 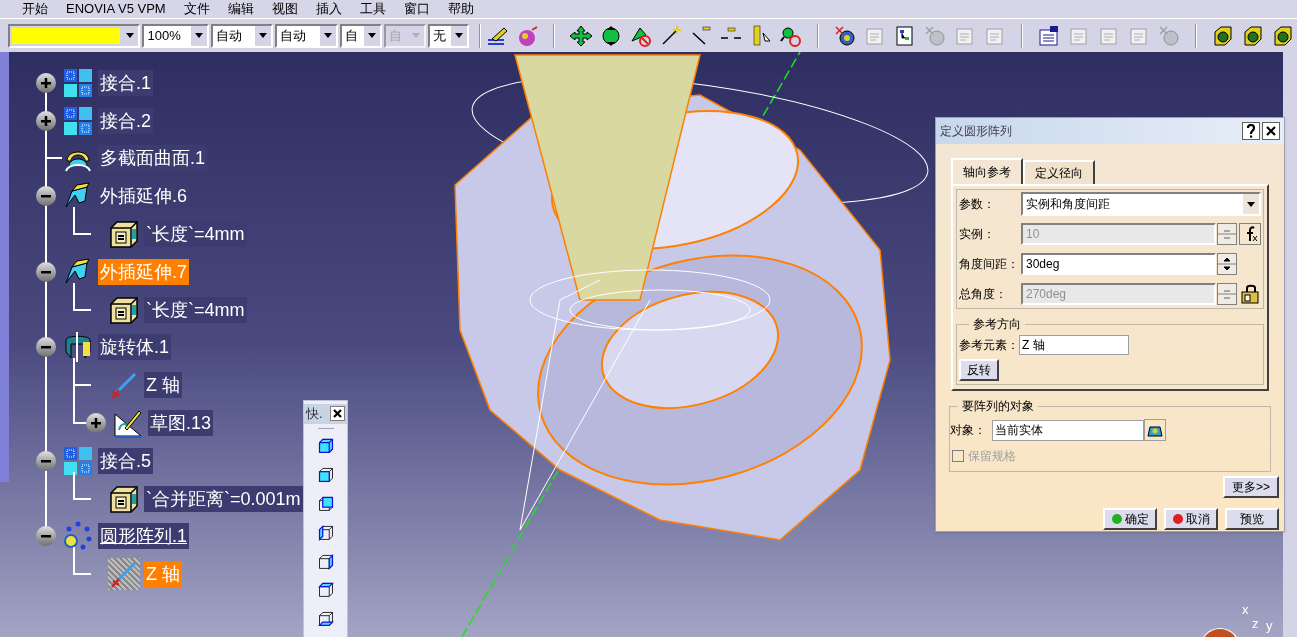 What do you see at coordinates (1059, 172) in the screenshot?
I see `tab: 定义径向` at bounding box center [1059, 172].